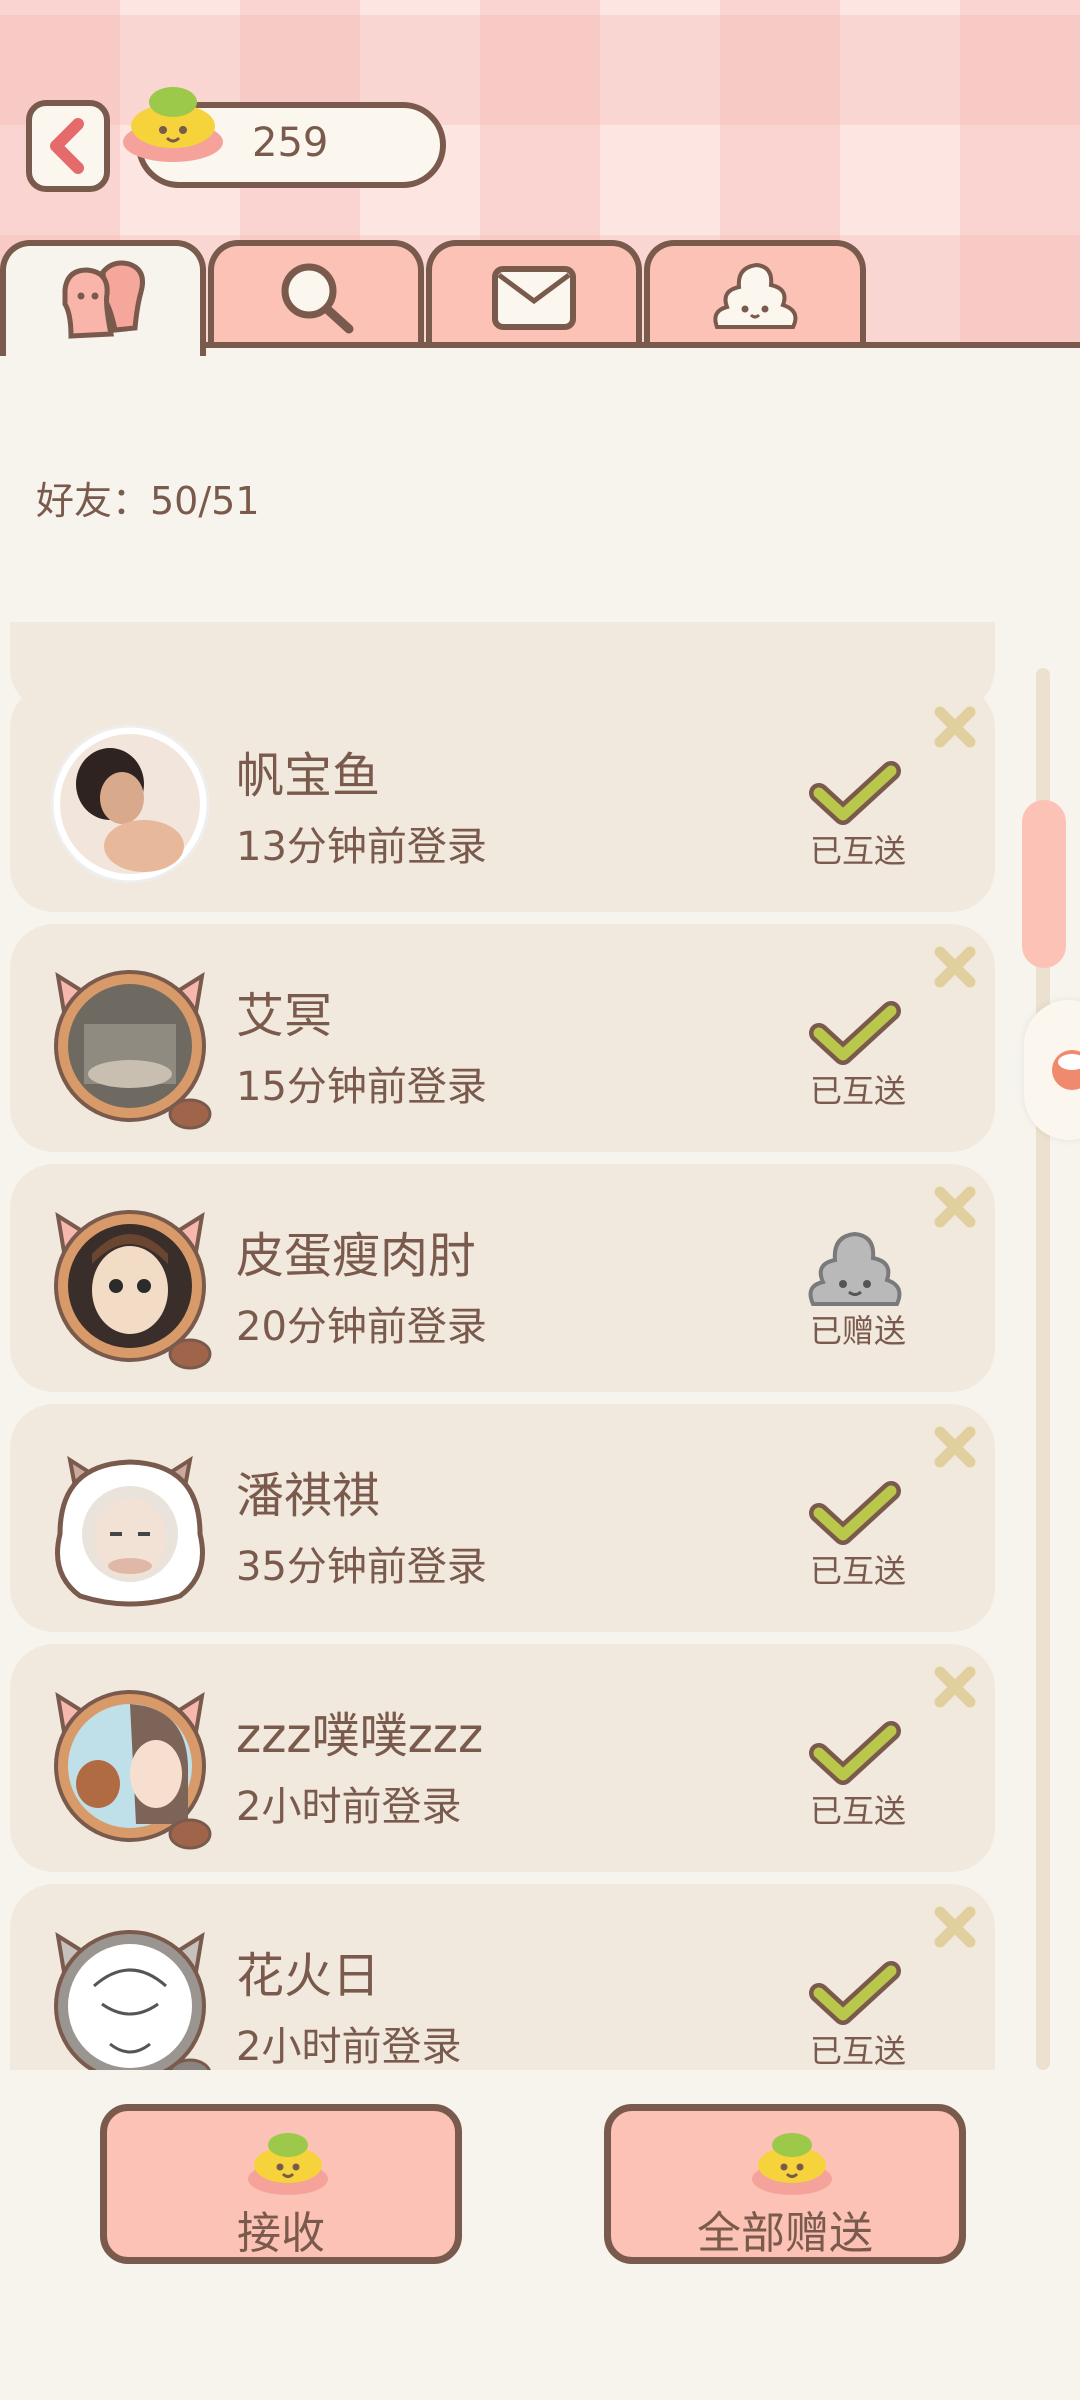 The width and height of the screenshot is (1080, 2400). I want to click on gift-status: 已赠送, so click(858, 1331).